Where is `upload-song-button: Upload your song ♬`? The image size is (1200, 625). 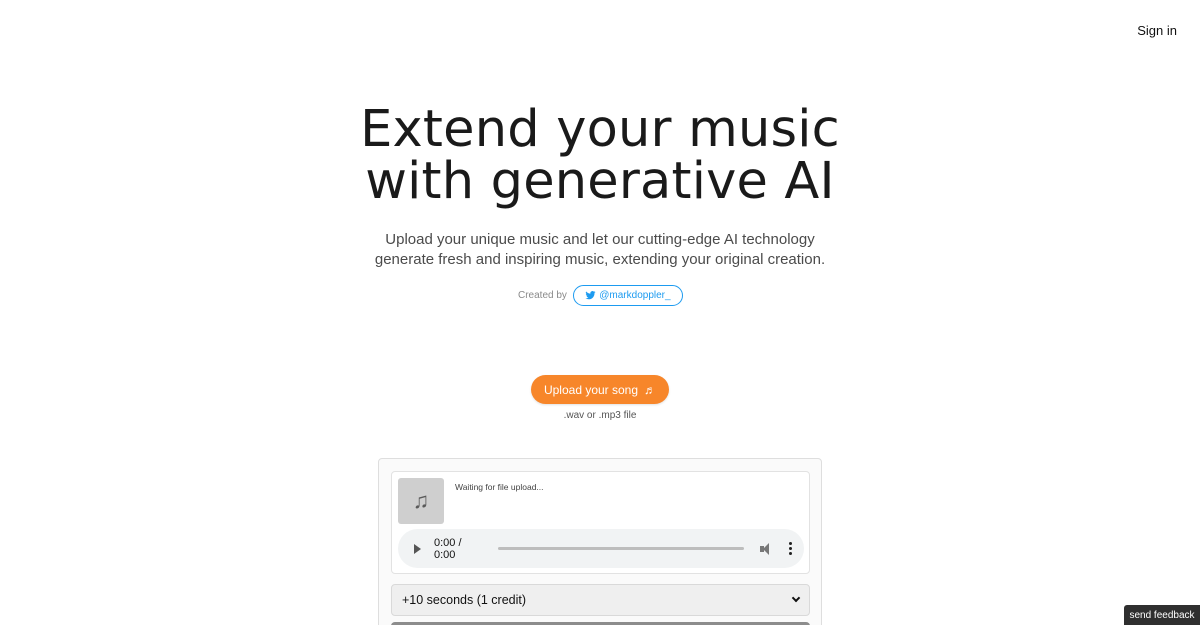
upload-song-button: Upload your song ♬ is located at coordinates (600, 389).